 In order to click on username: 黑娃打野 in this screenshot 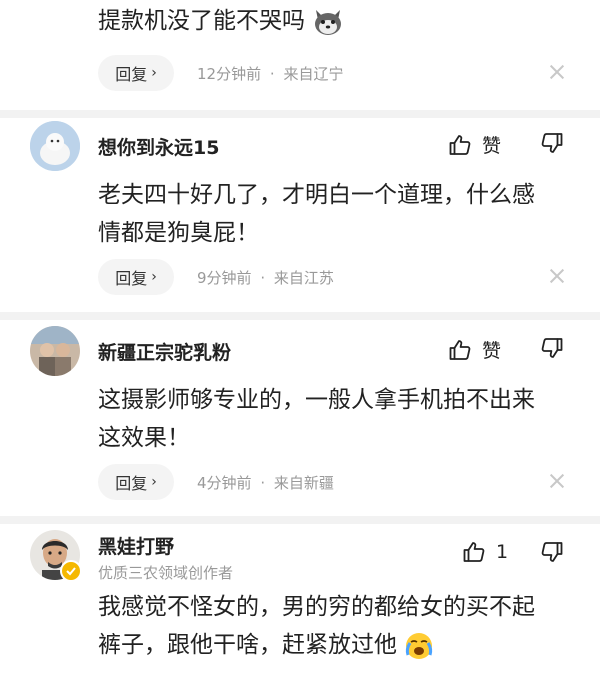, I will do `click(136, 545)`.